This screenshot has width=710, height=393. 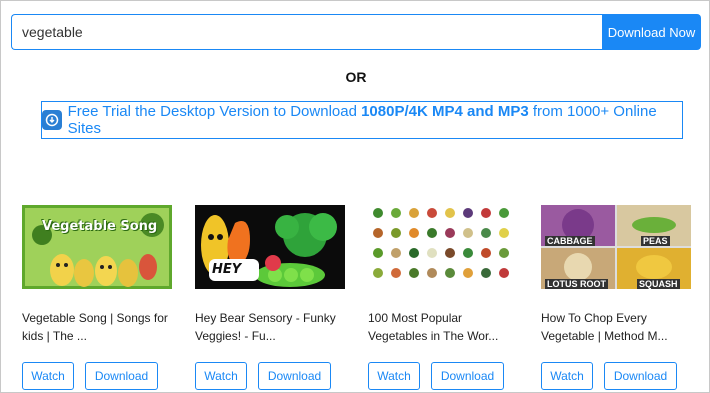 What do you see at coordinates (52, 120) in the screenshot?
I see `app-logo-icon` at bounding box center [52, 120].